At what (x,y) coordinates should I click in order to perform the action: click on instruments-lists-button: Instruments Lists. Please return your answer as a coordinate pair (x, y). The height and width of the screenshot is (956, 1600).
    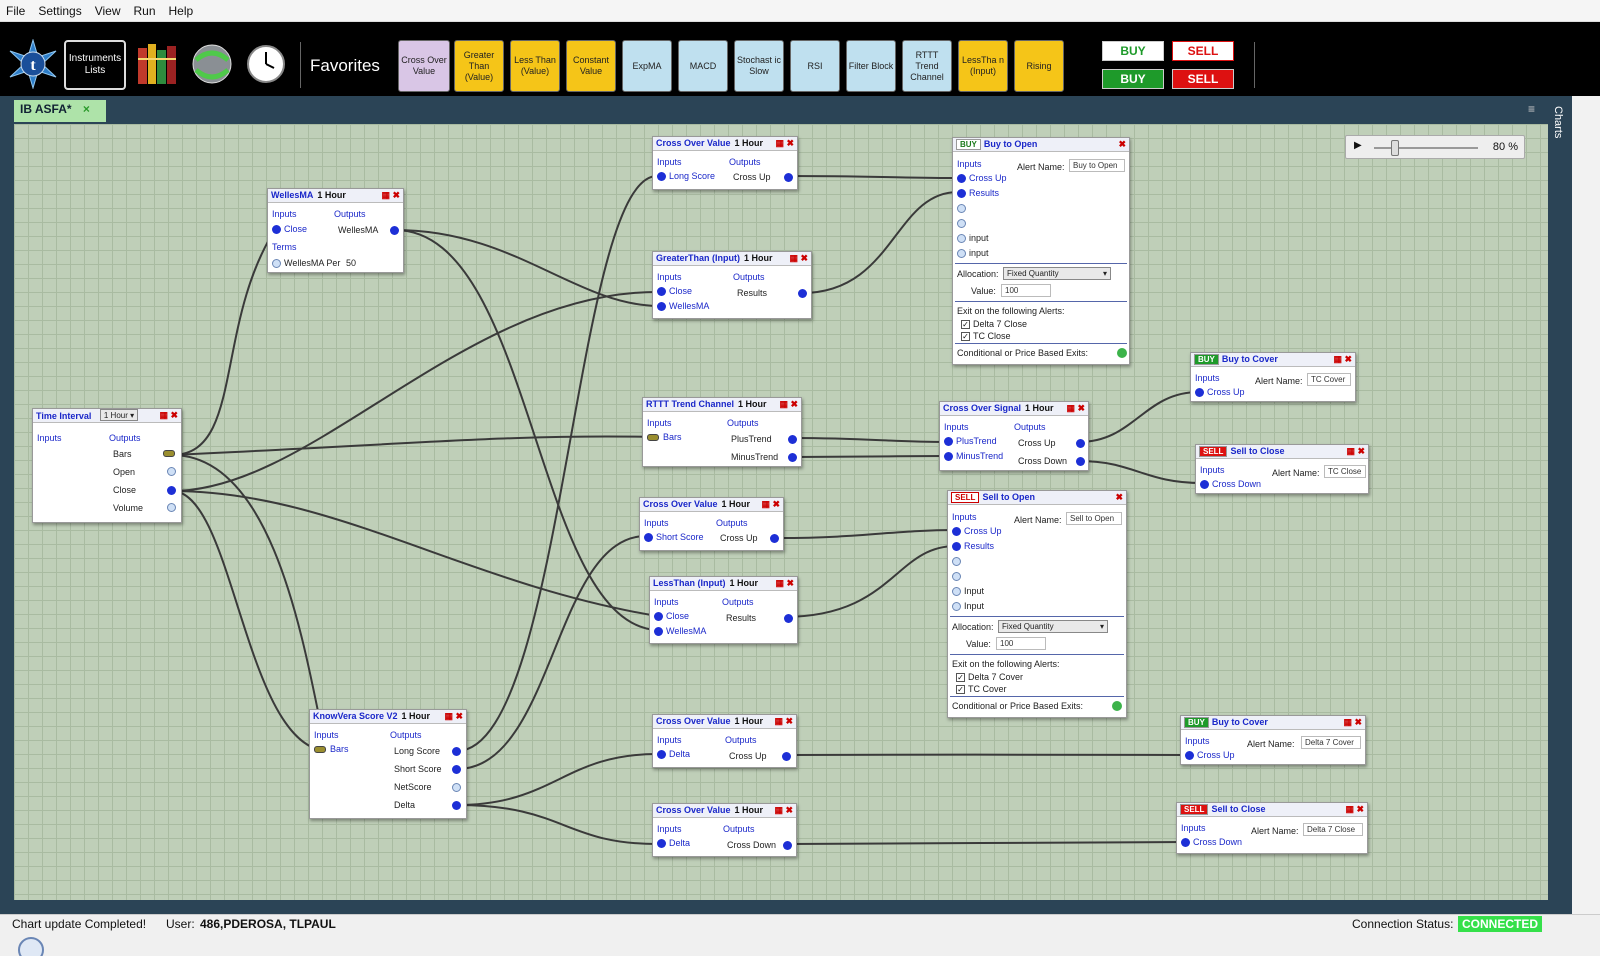
    Looking at the image, I should click on (95, 65).